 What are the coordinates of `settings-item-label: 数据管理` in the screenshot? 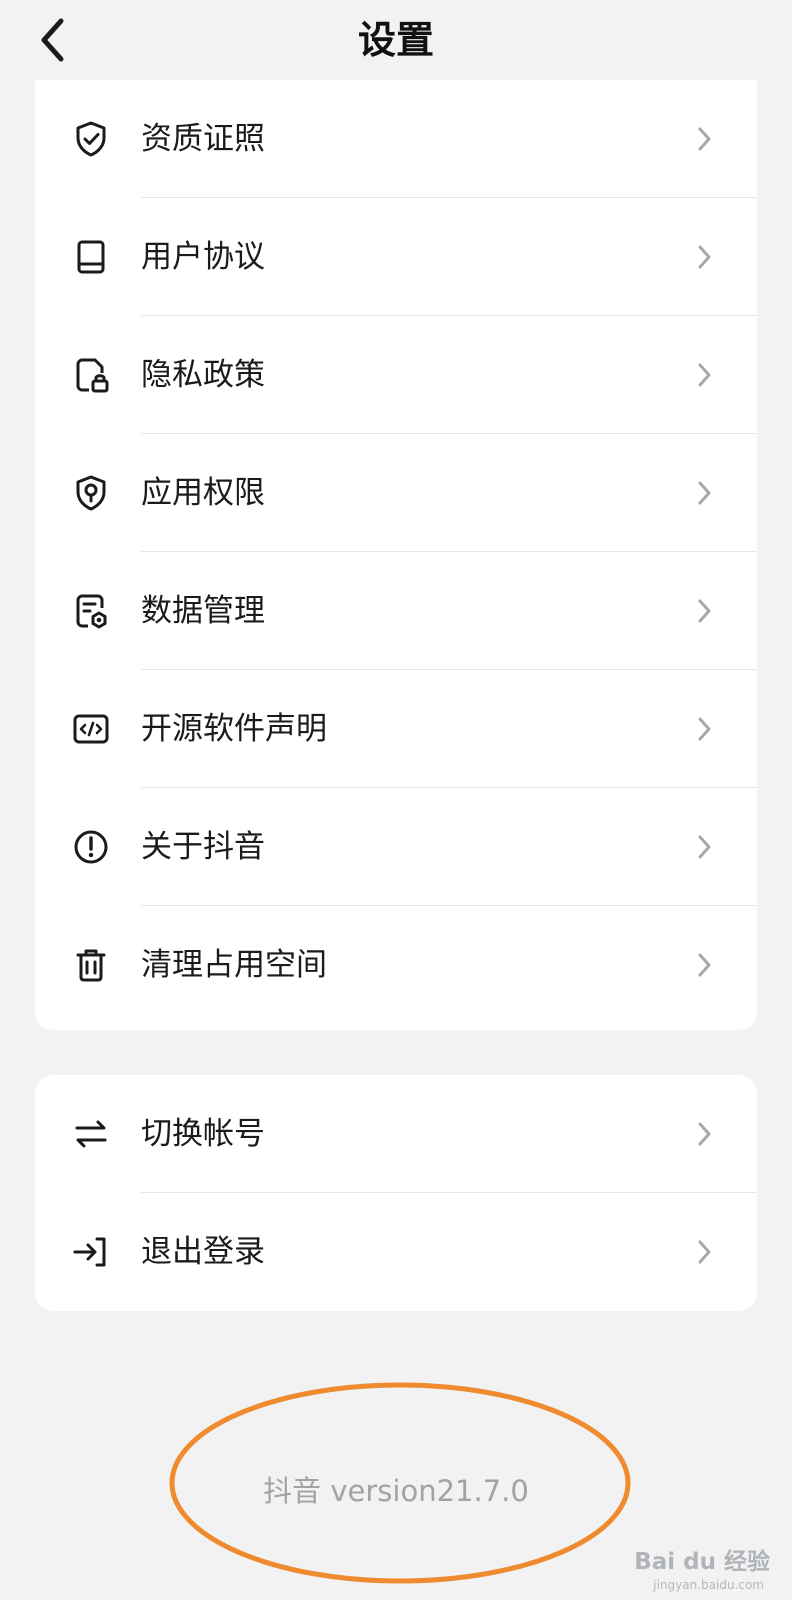 It's located at (203, 611).